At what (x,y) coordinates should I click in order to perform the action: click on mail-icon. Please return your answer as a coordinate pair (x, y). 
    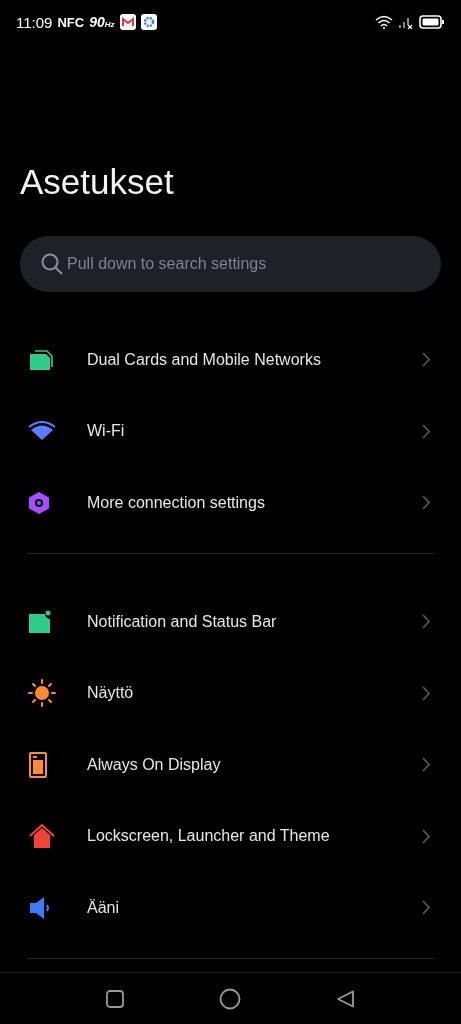
    Looking at the image, I should click on (127, 22).